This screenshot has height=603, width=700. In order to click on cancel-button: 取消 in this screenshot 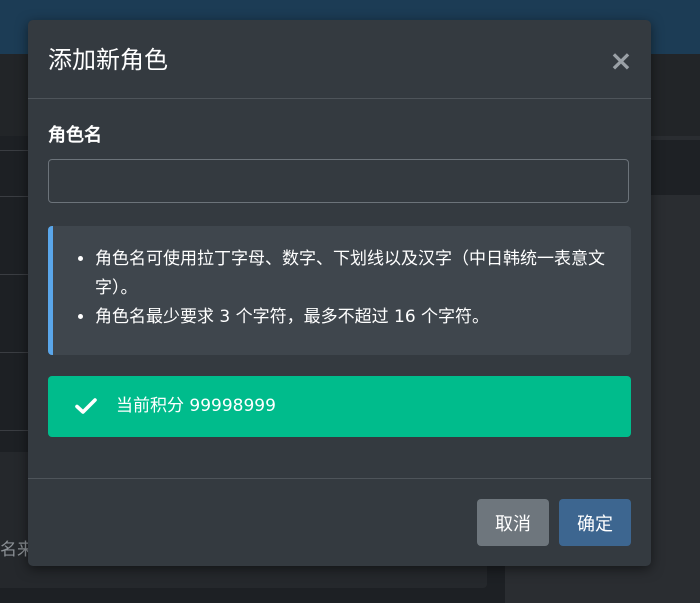, I will do `click(513, 522)`.